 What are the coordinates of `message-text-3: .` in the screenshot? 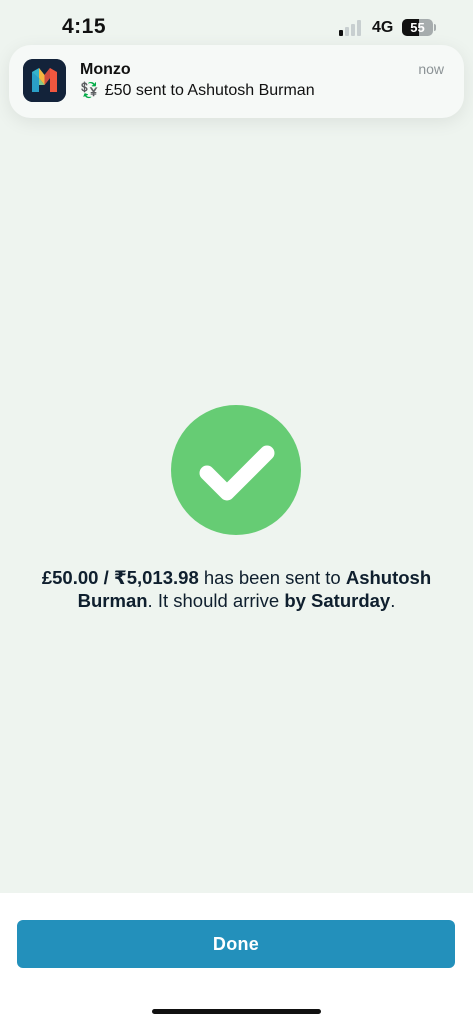 It's located at (393, 600).